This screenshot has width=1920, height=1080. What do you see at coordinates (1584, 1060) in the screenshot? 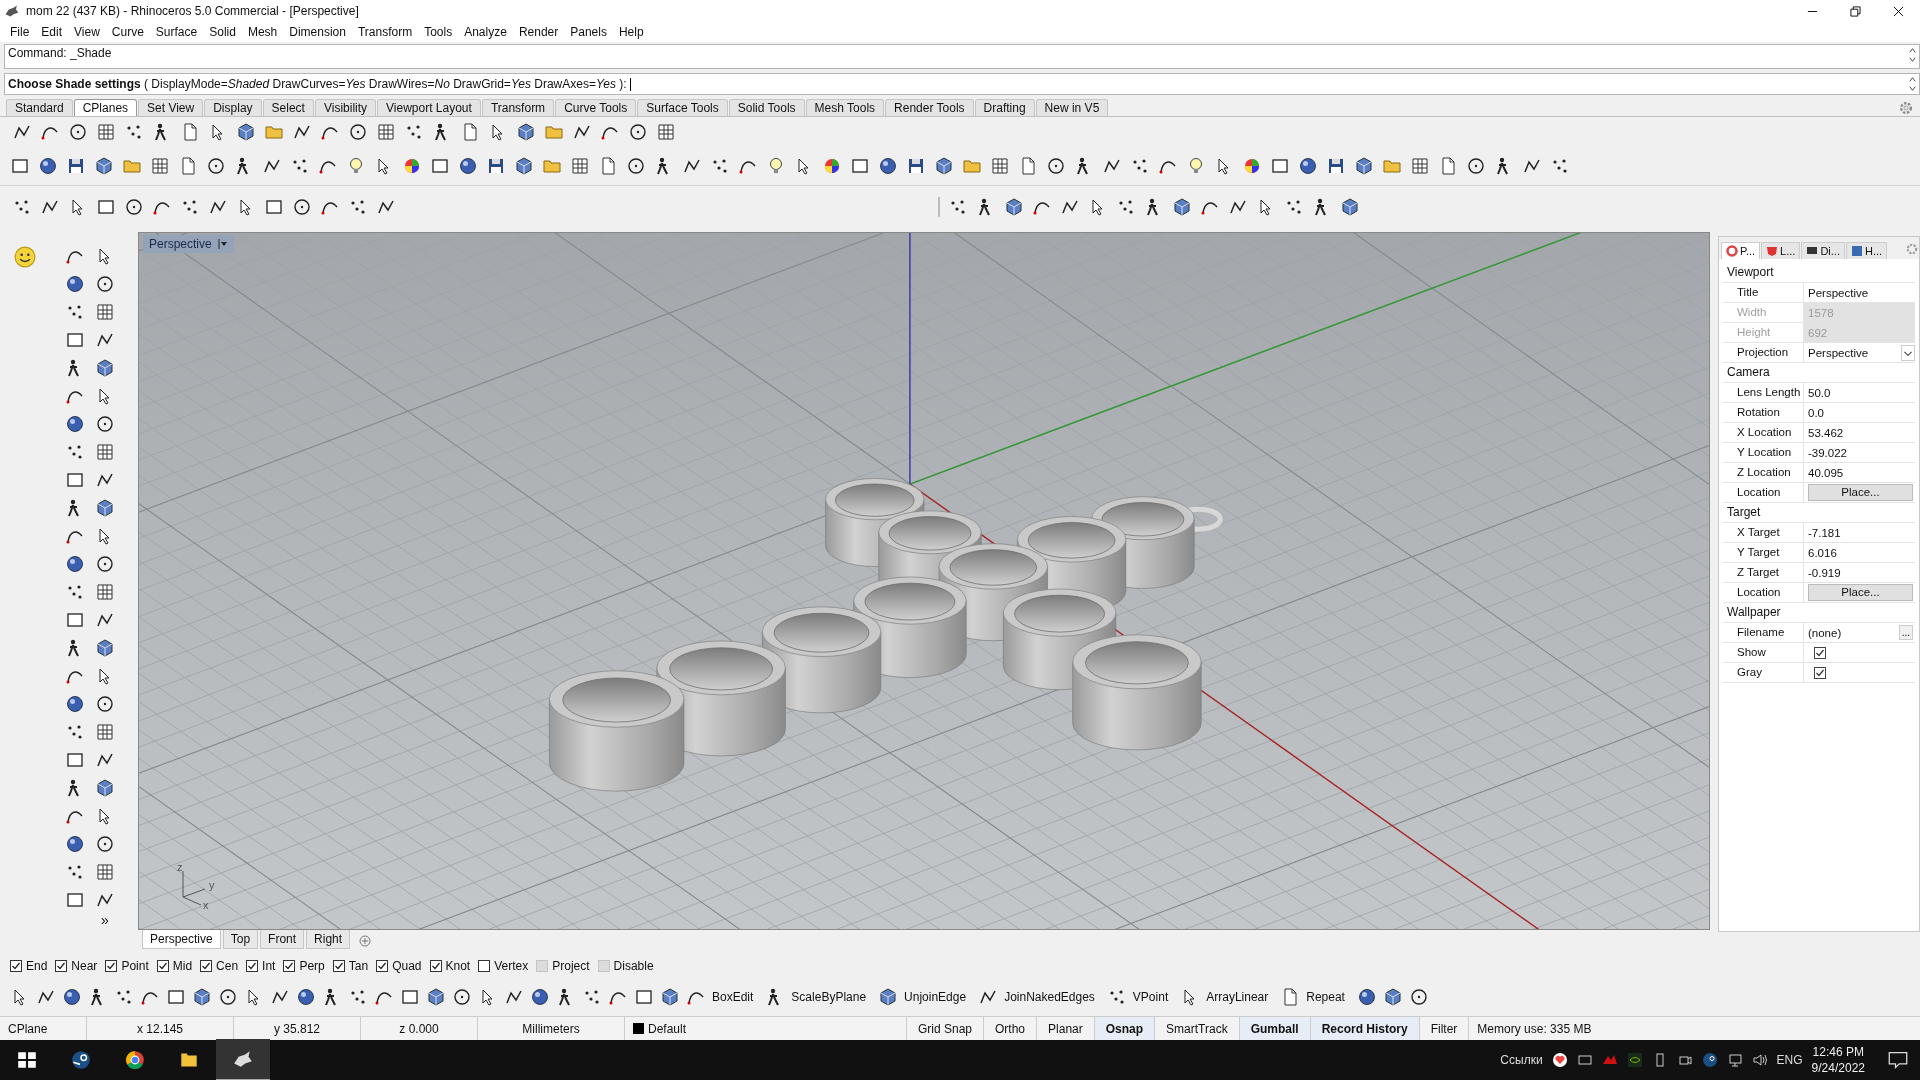
I see `display-icon` at bounding box center [1584, 1060].